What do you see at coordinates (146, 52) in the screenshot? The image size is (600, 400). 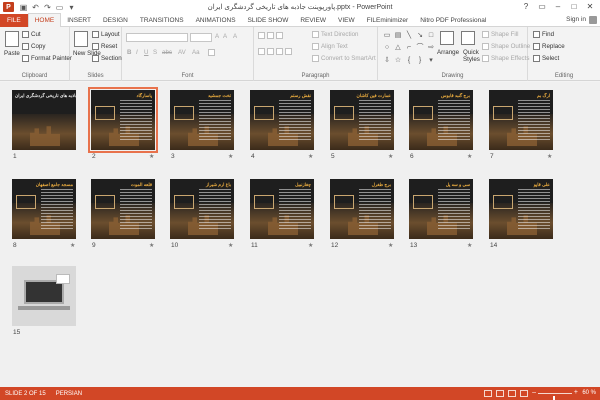 I see `underline-button: U` at bounding box center [146, 52].